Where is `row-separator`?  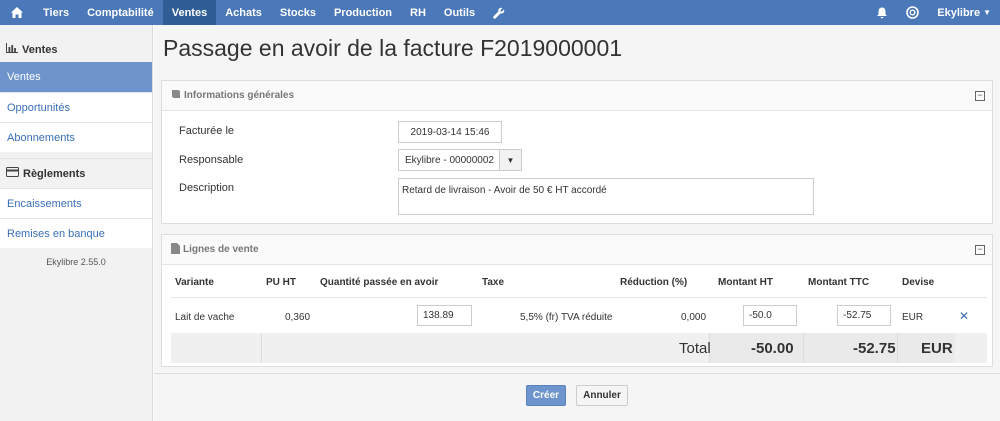
row-separator is located at coordinates (579, 297).